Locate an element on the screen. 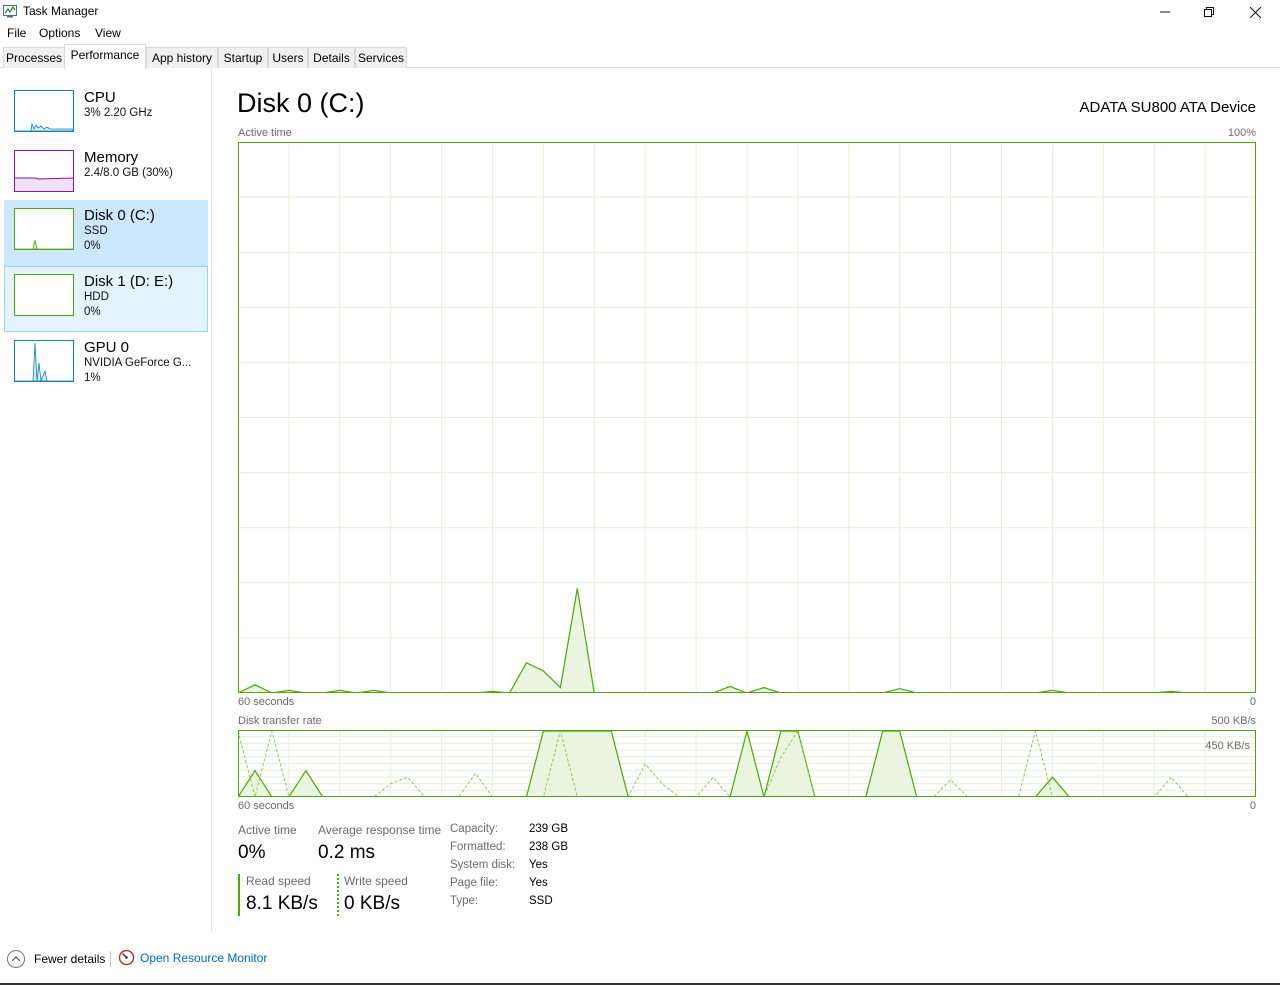 The width and height of the screenshot is (1280, 985). system-disk-label: System disk: is located at coordinates (483, 865).